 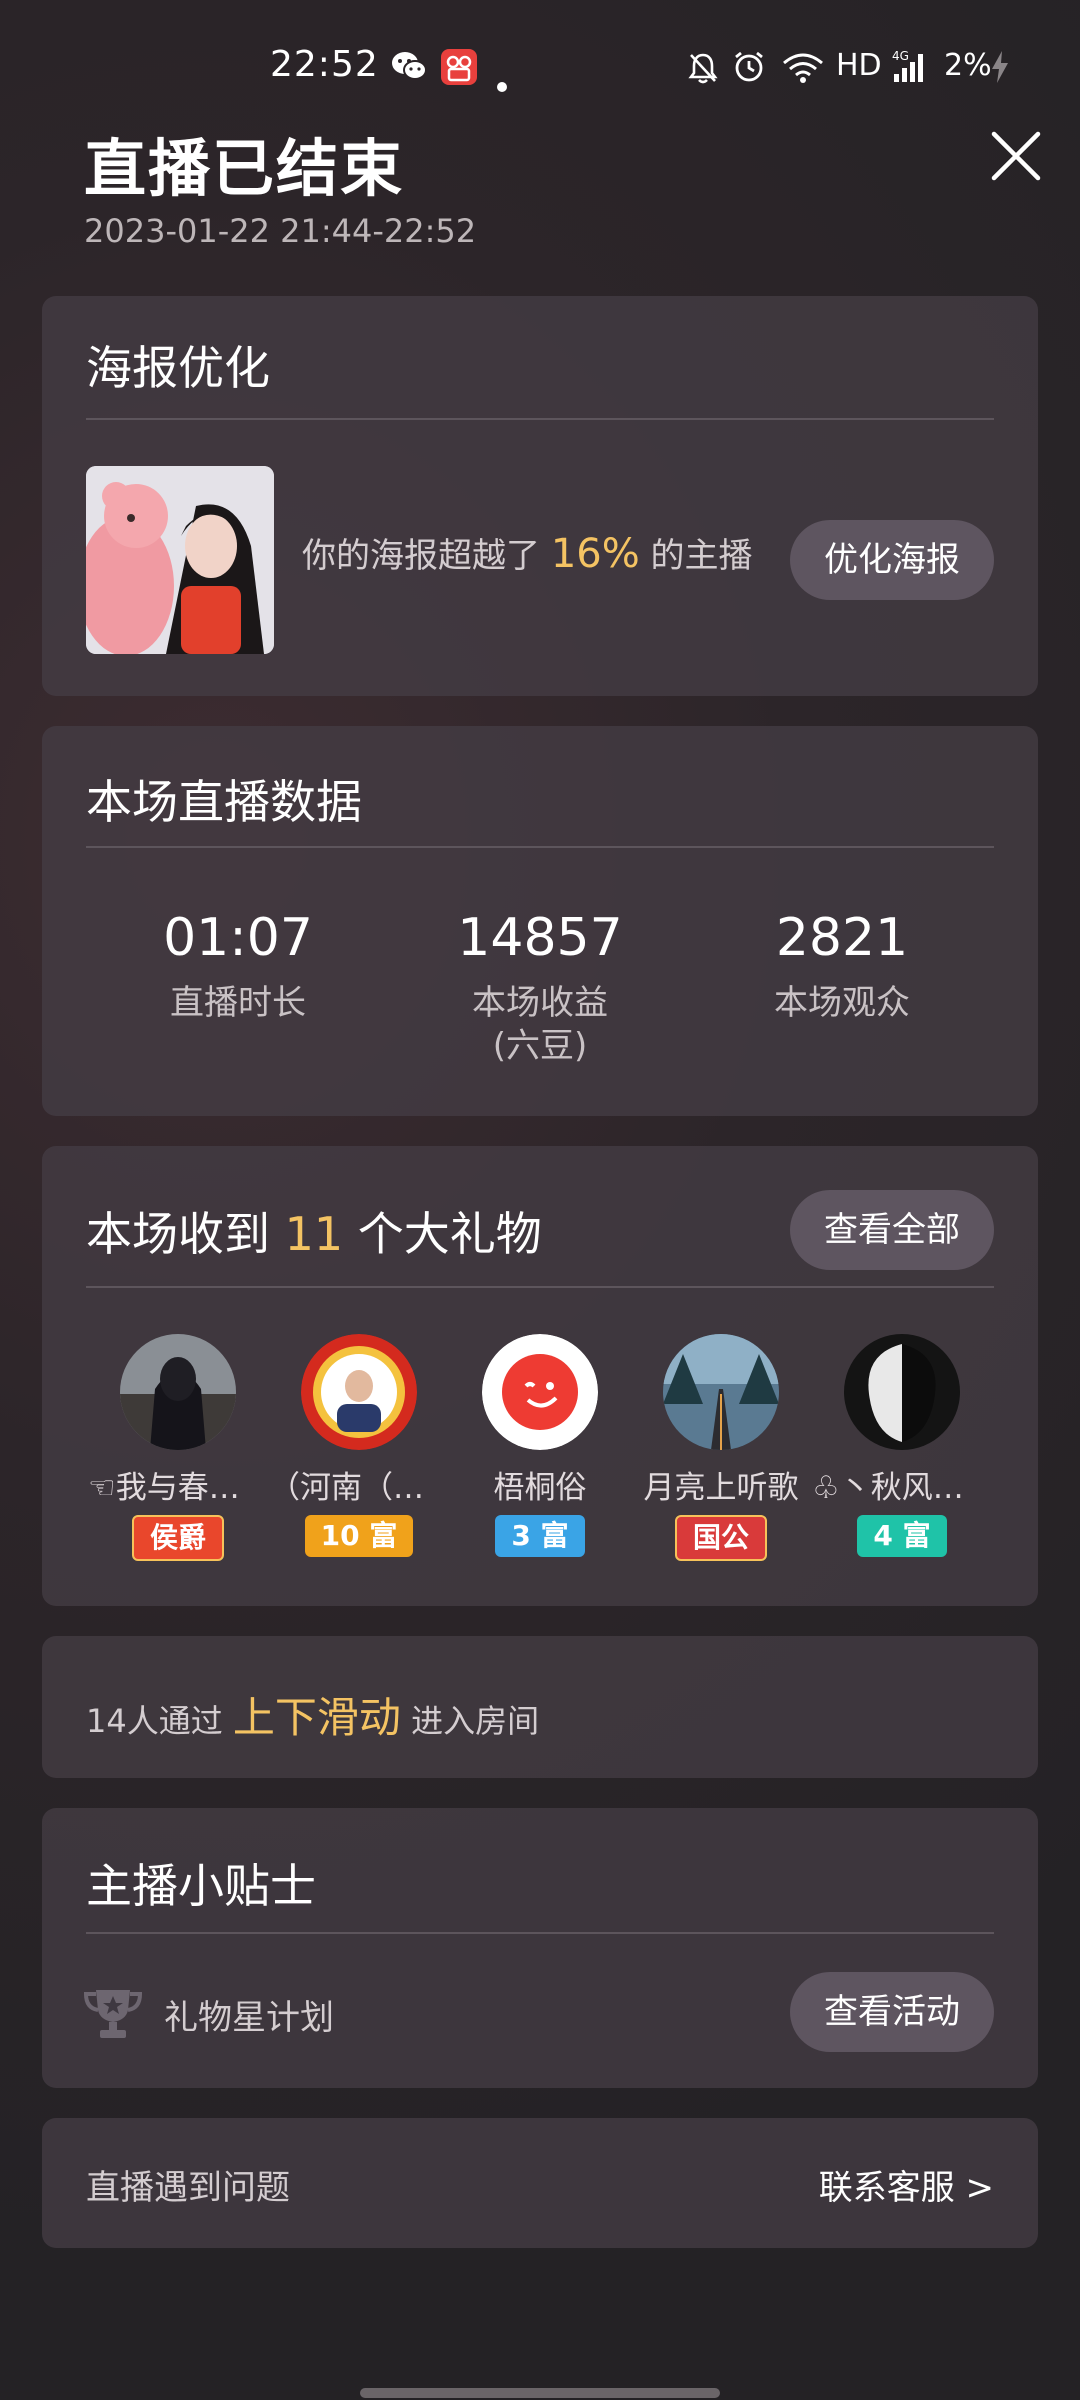 I want to click on signal-icon: 4G, so click(x=909, y=70).